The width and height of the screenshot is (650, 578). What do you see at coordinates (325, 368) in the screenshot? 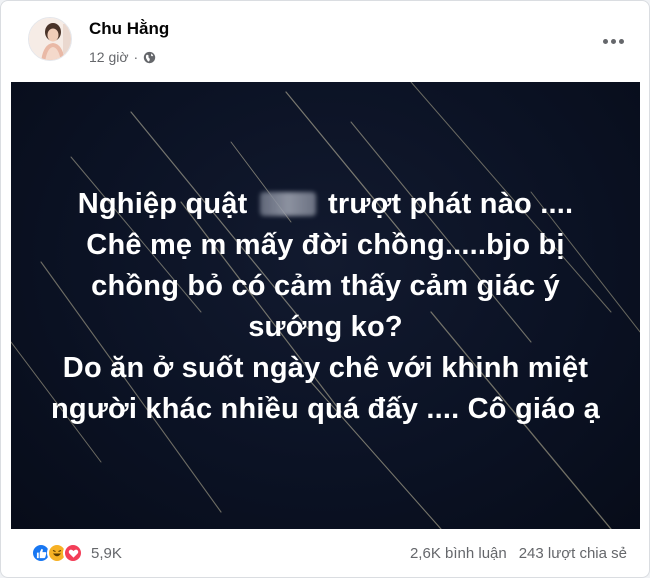
I see `image-text-line-5: Do ăn ở suốt ngày chê với khinh miệt` at bounding box center [325, 368].